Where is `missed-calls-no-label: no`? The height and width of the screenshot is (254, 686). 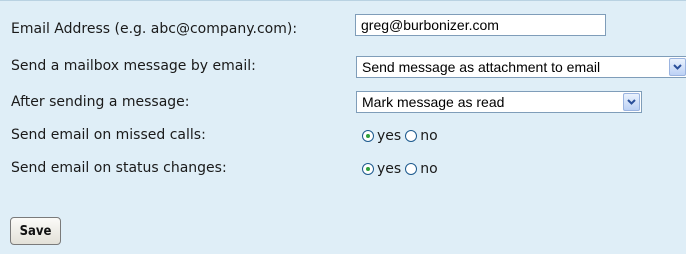
missed-calls-no-label: no is located at coordinates (428, 136).